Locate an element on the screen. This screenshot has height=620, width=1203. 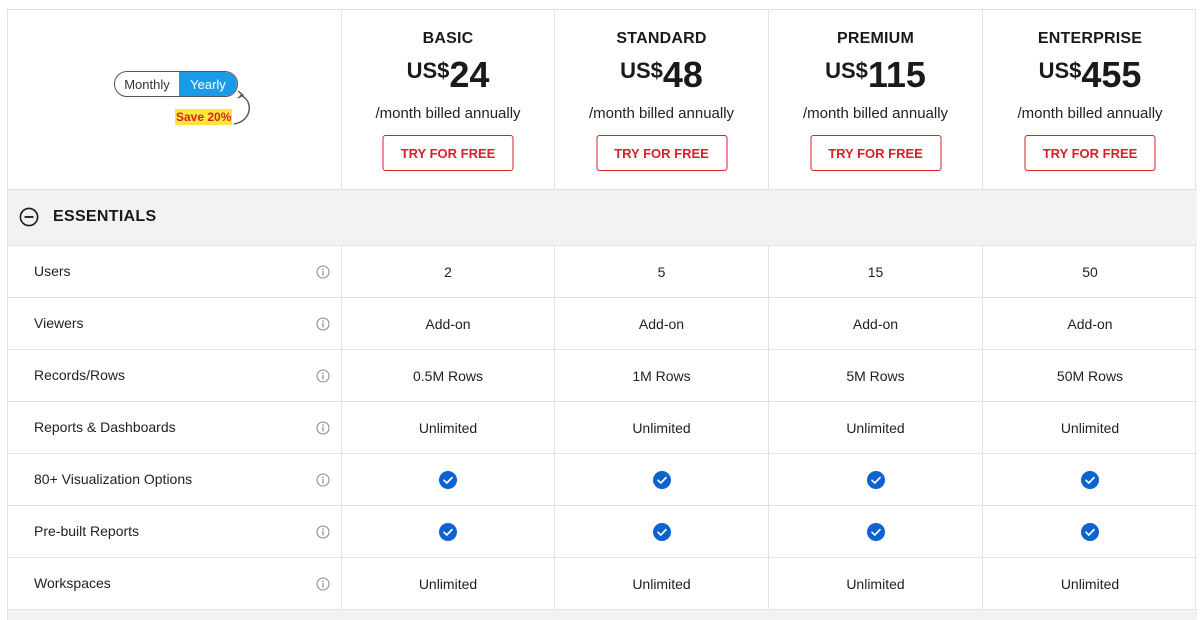
price-amount: 48 is located at coordinates (682, 74).